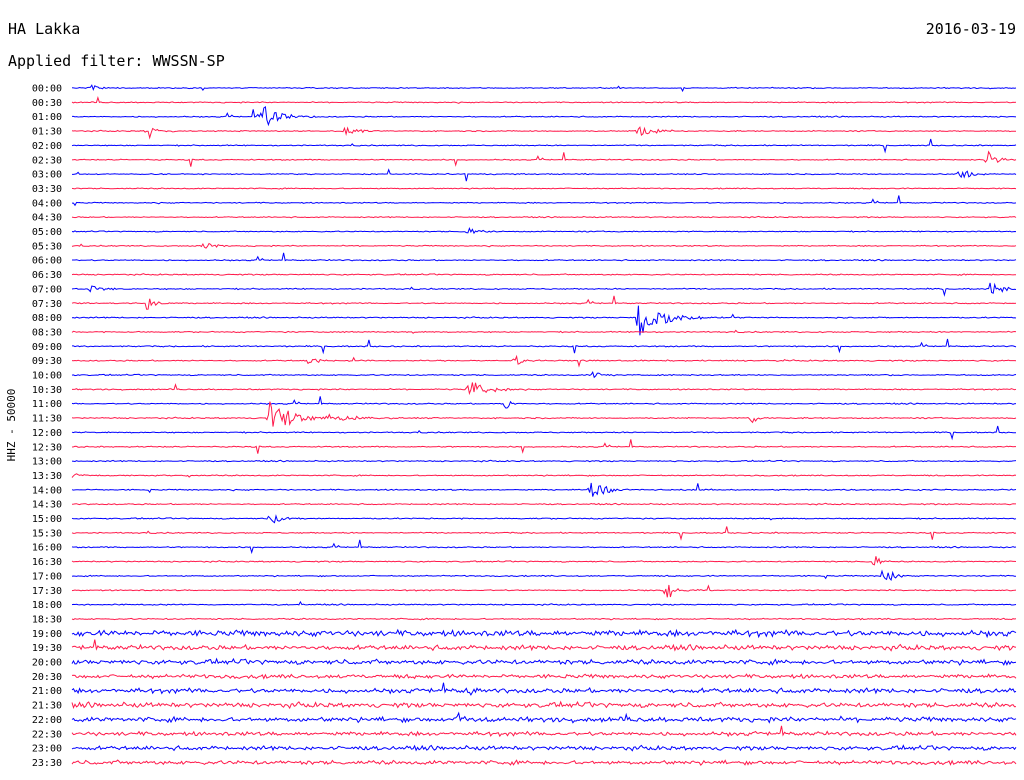 The width and height of the screenshot is (1024, 780). I want to click on row-time-label: 04:00, so click(47, 203).